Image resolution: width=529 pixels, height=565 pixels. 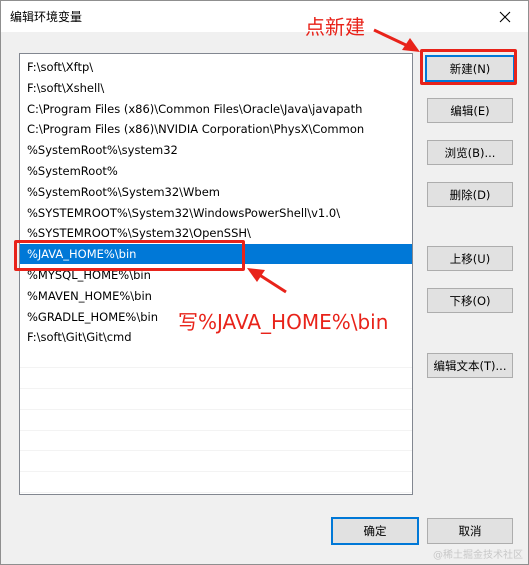 I want to click on arrow-to-java-home, so click(x=267, y=281).